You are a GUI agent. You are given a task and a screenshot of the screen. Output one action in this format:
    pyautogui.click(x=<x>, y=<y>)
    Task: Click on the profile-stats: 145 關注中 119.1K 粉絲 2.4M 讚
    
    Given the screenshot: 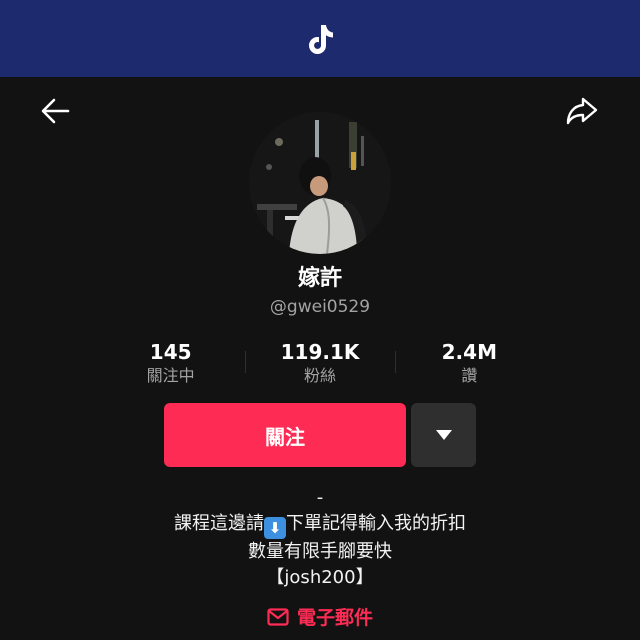 What is the action you would take?
    pyautogui.click(x=320, y=364)
    